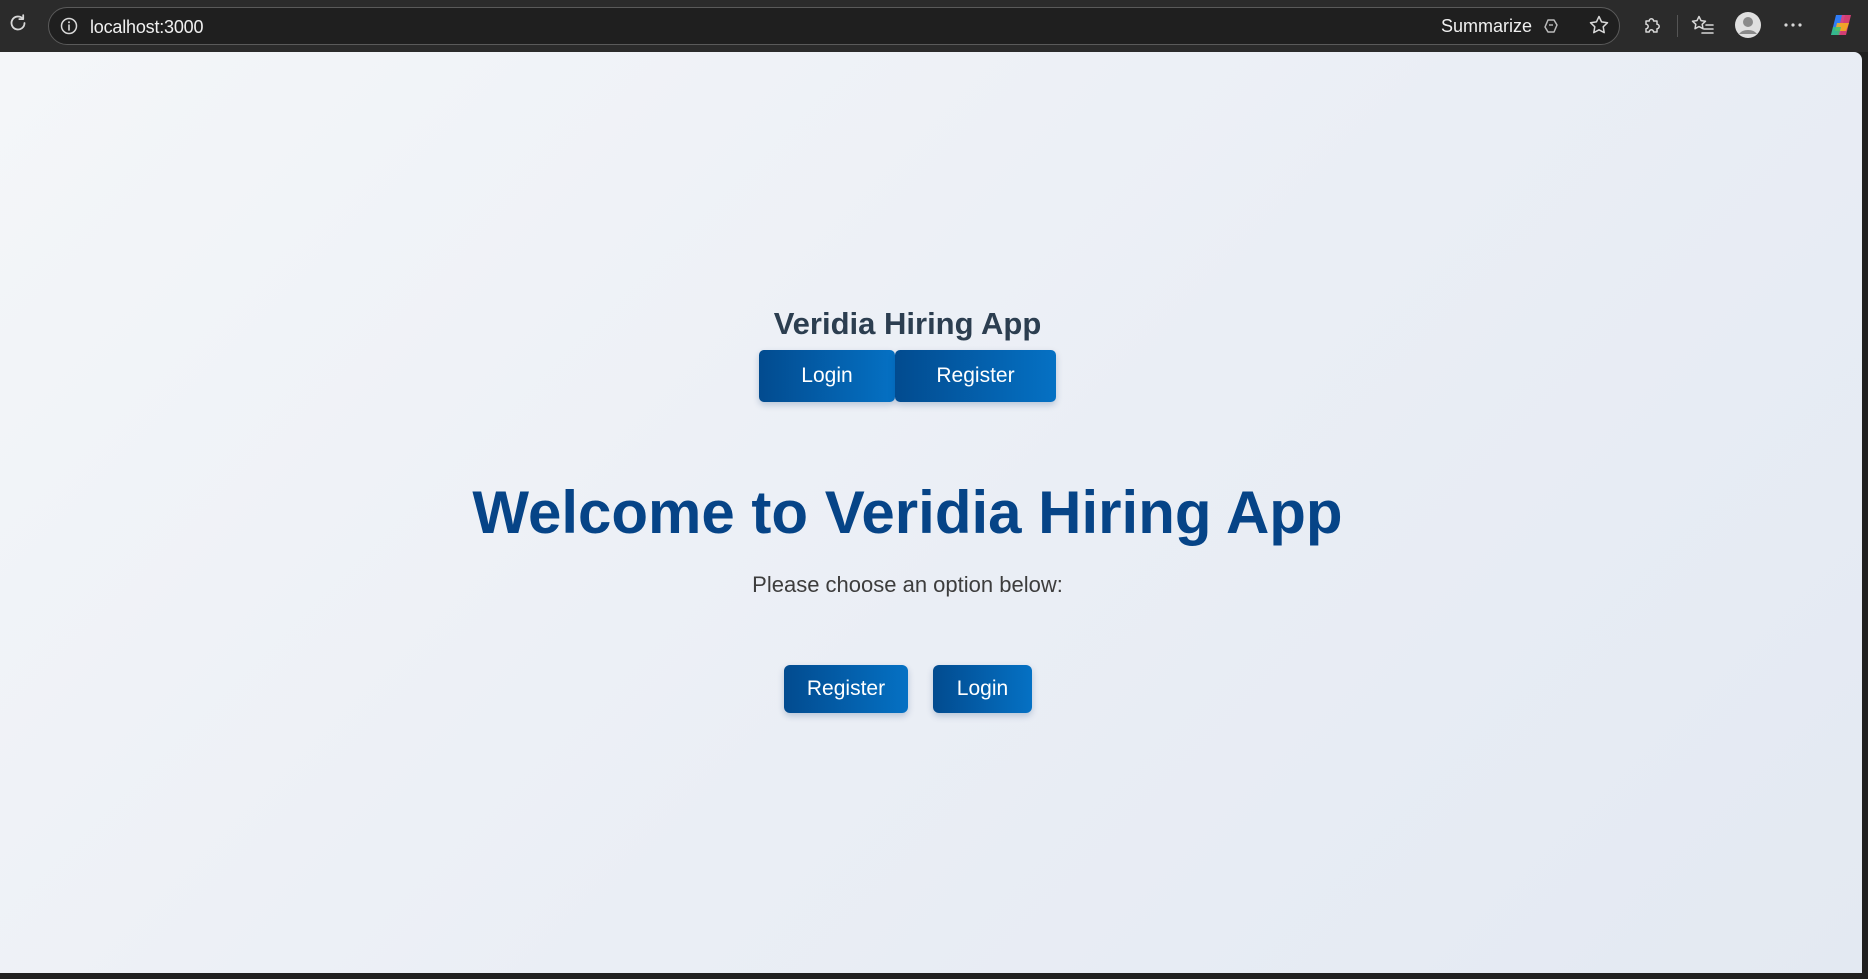  I want to click on extensions-button, so click(1652, 27).